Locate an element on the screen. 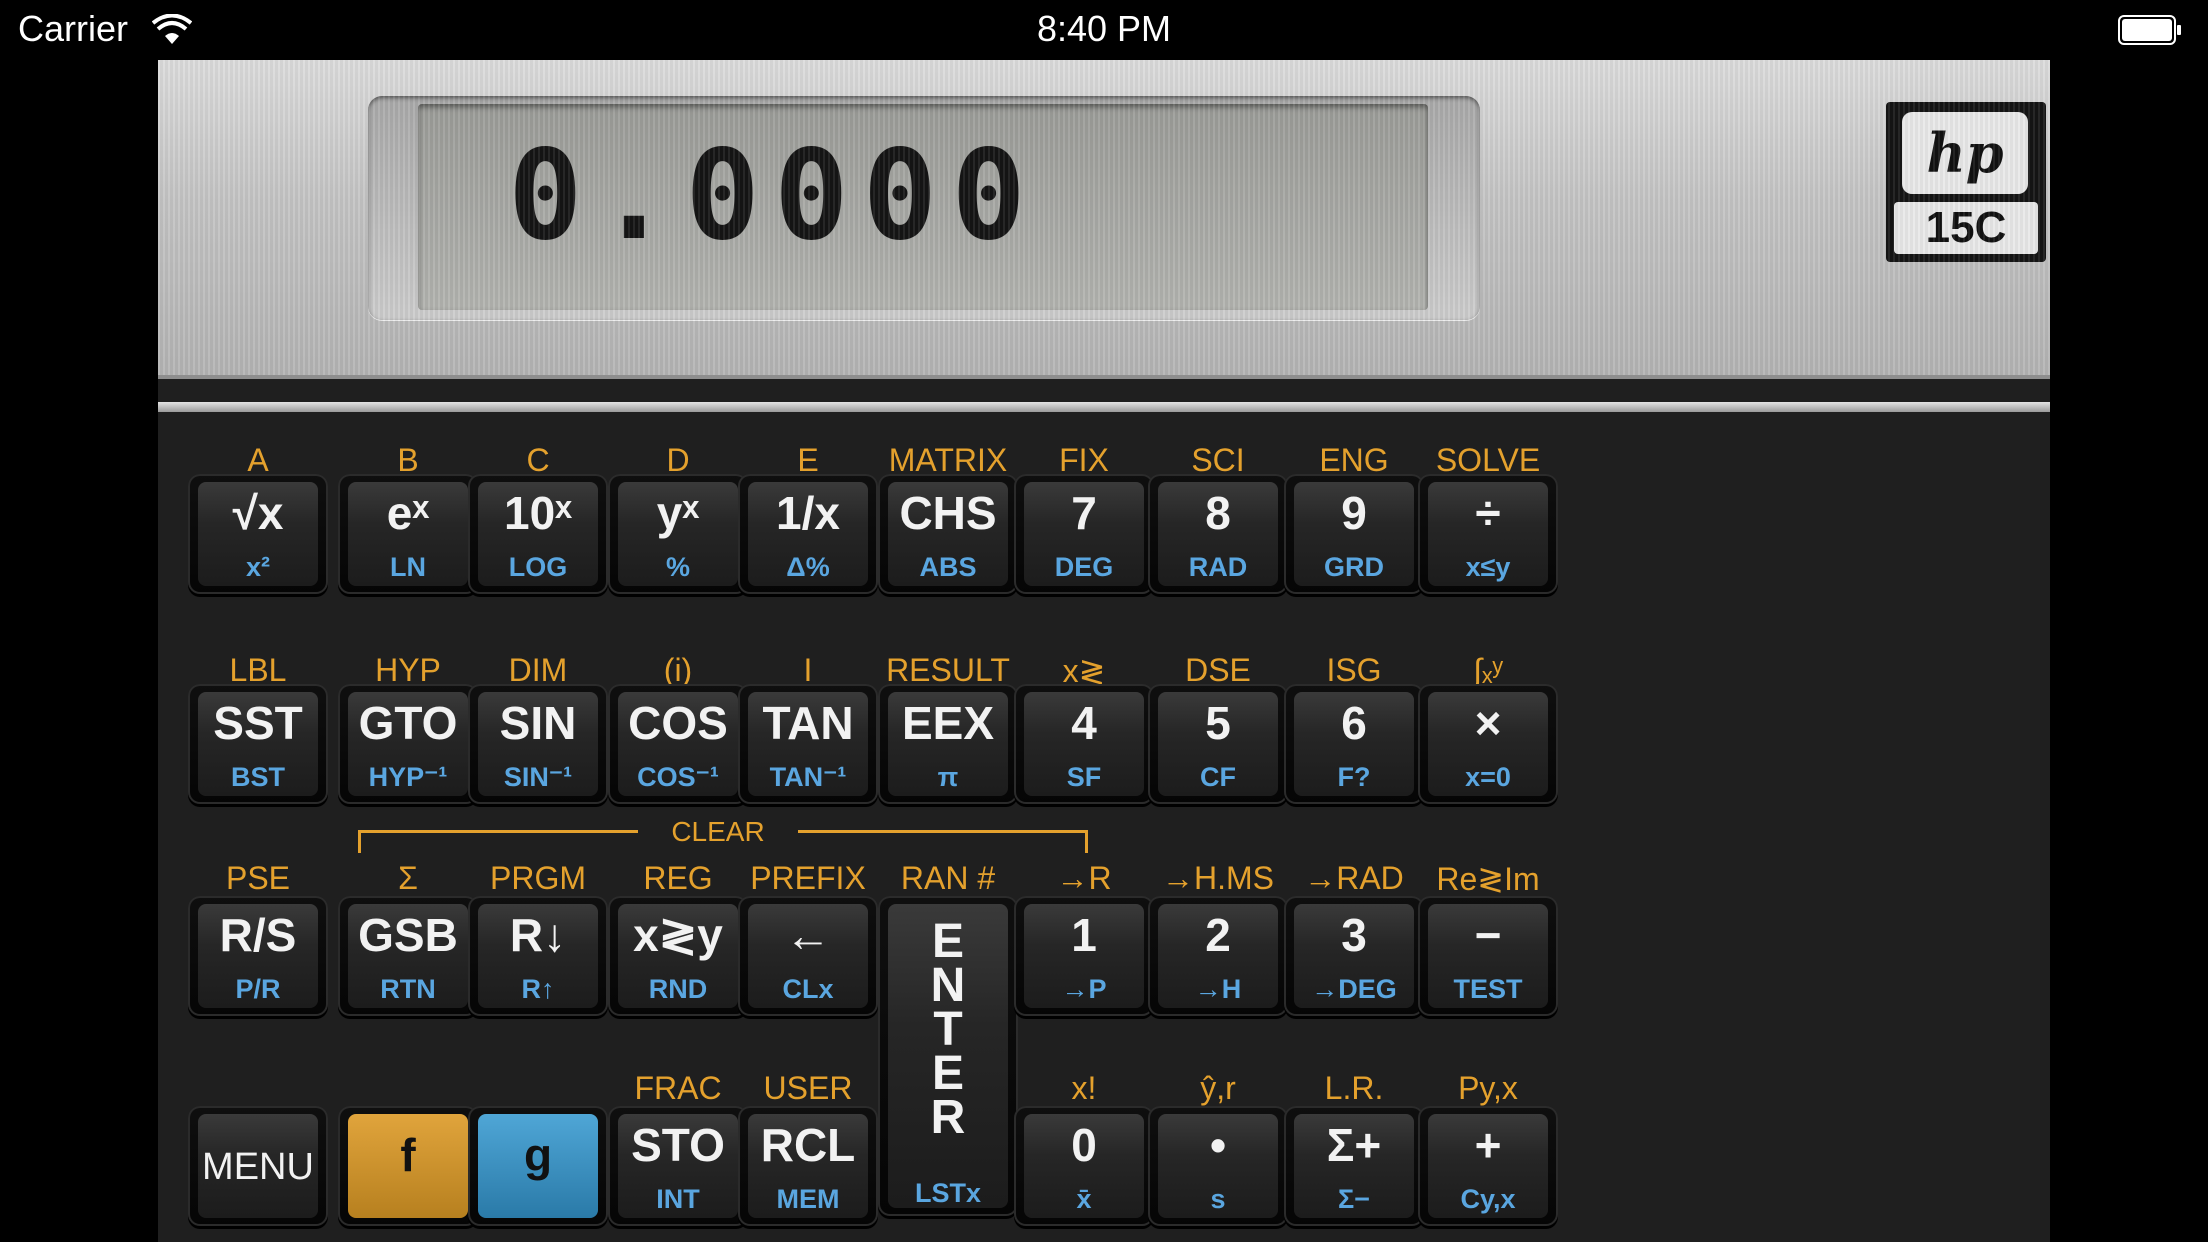  key-main-label: × is located at coordinates (1488, 723).